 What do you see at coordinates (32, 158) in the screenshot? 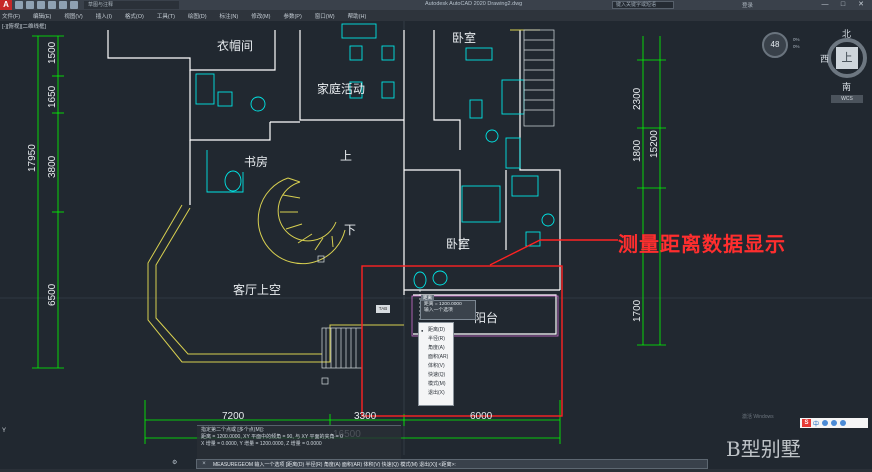
I see `dim-left-total: 17950` at bounding box center [32, 158].